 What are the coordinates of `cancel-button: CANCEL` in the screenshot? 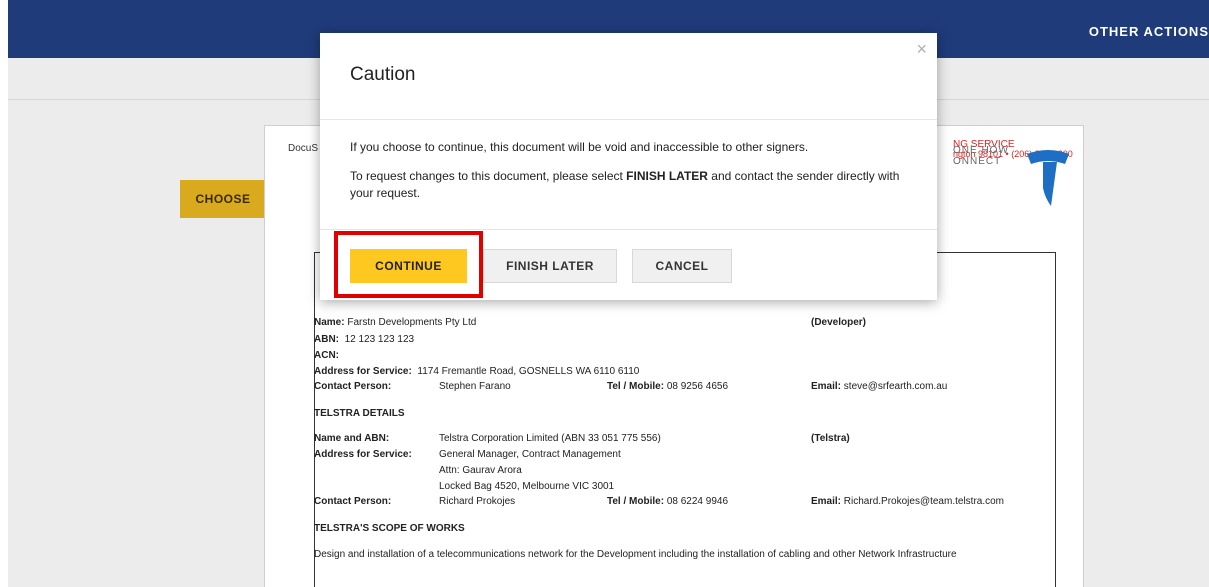 It's located at (682, 266).